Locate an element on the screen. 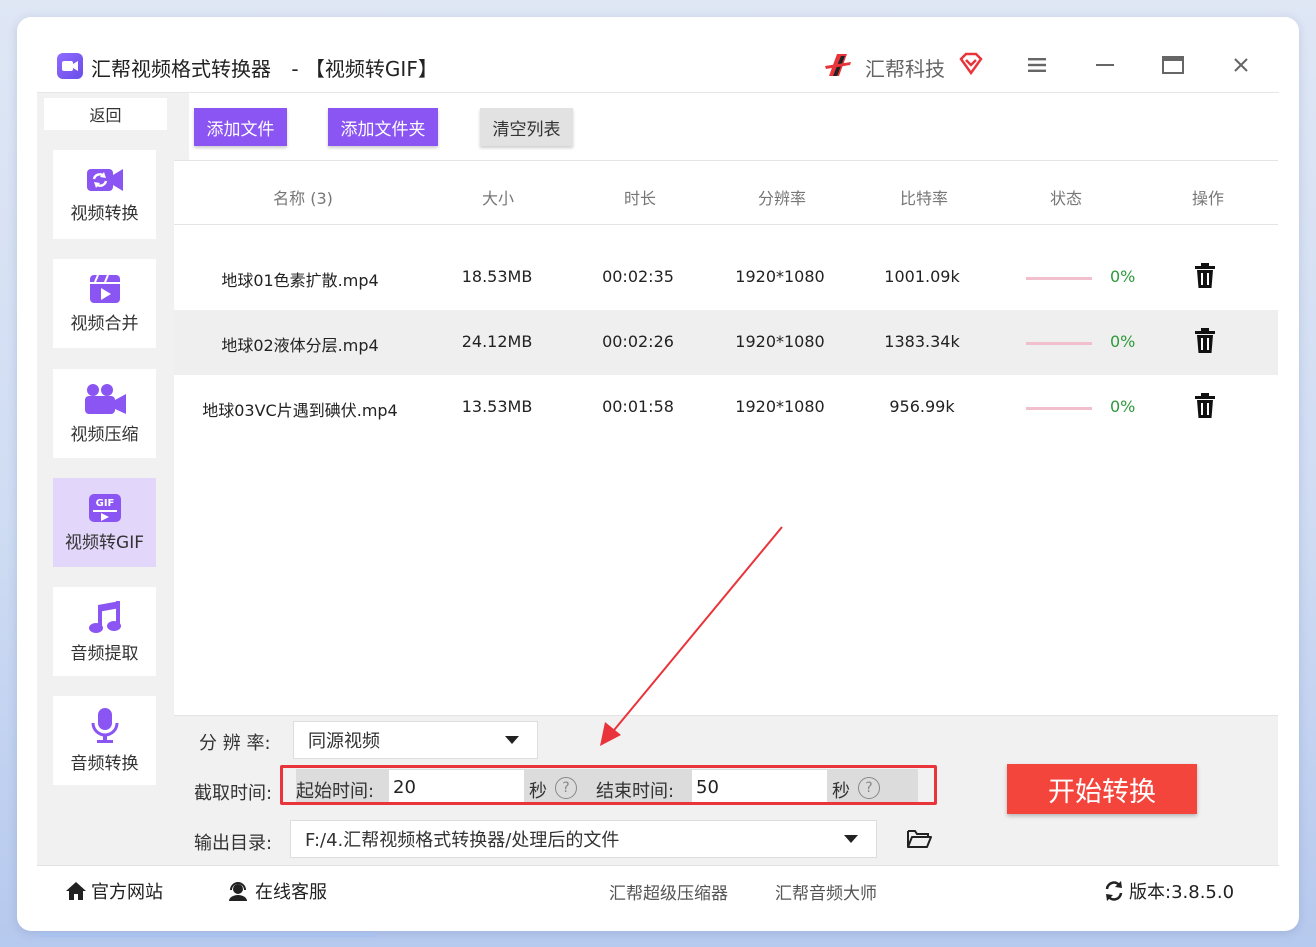  col-name: 名称 (3) is located at coordinates (303, 197).